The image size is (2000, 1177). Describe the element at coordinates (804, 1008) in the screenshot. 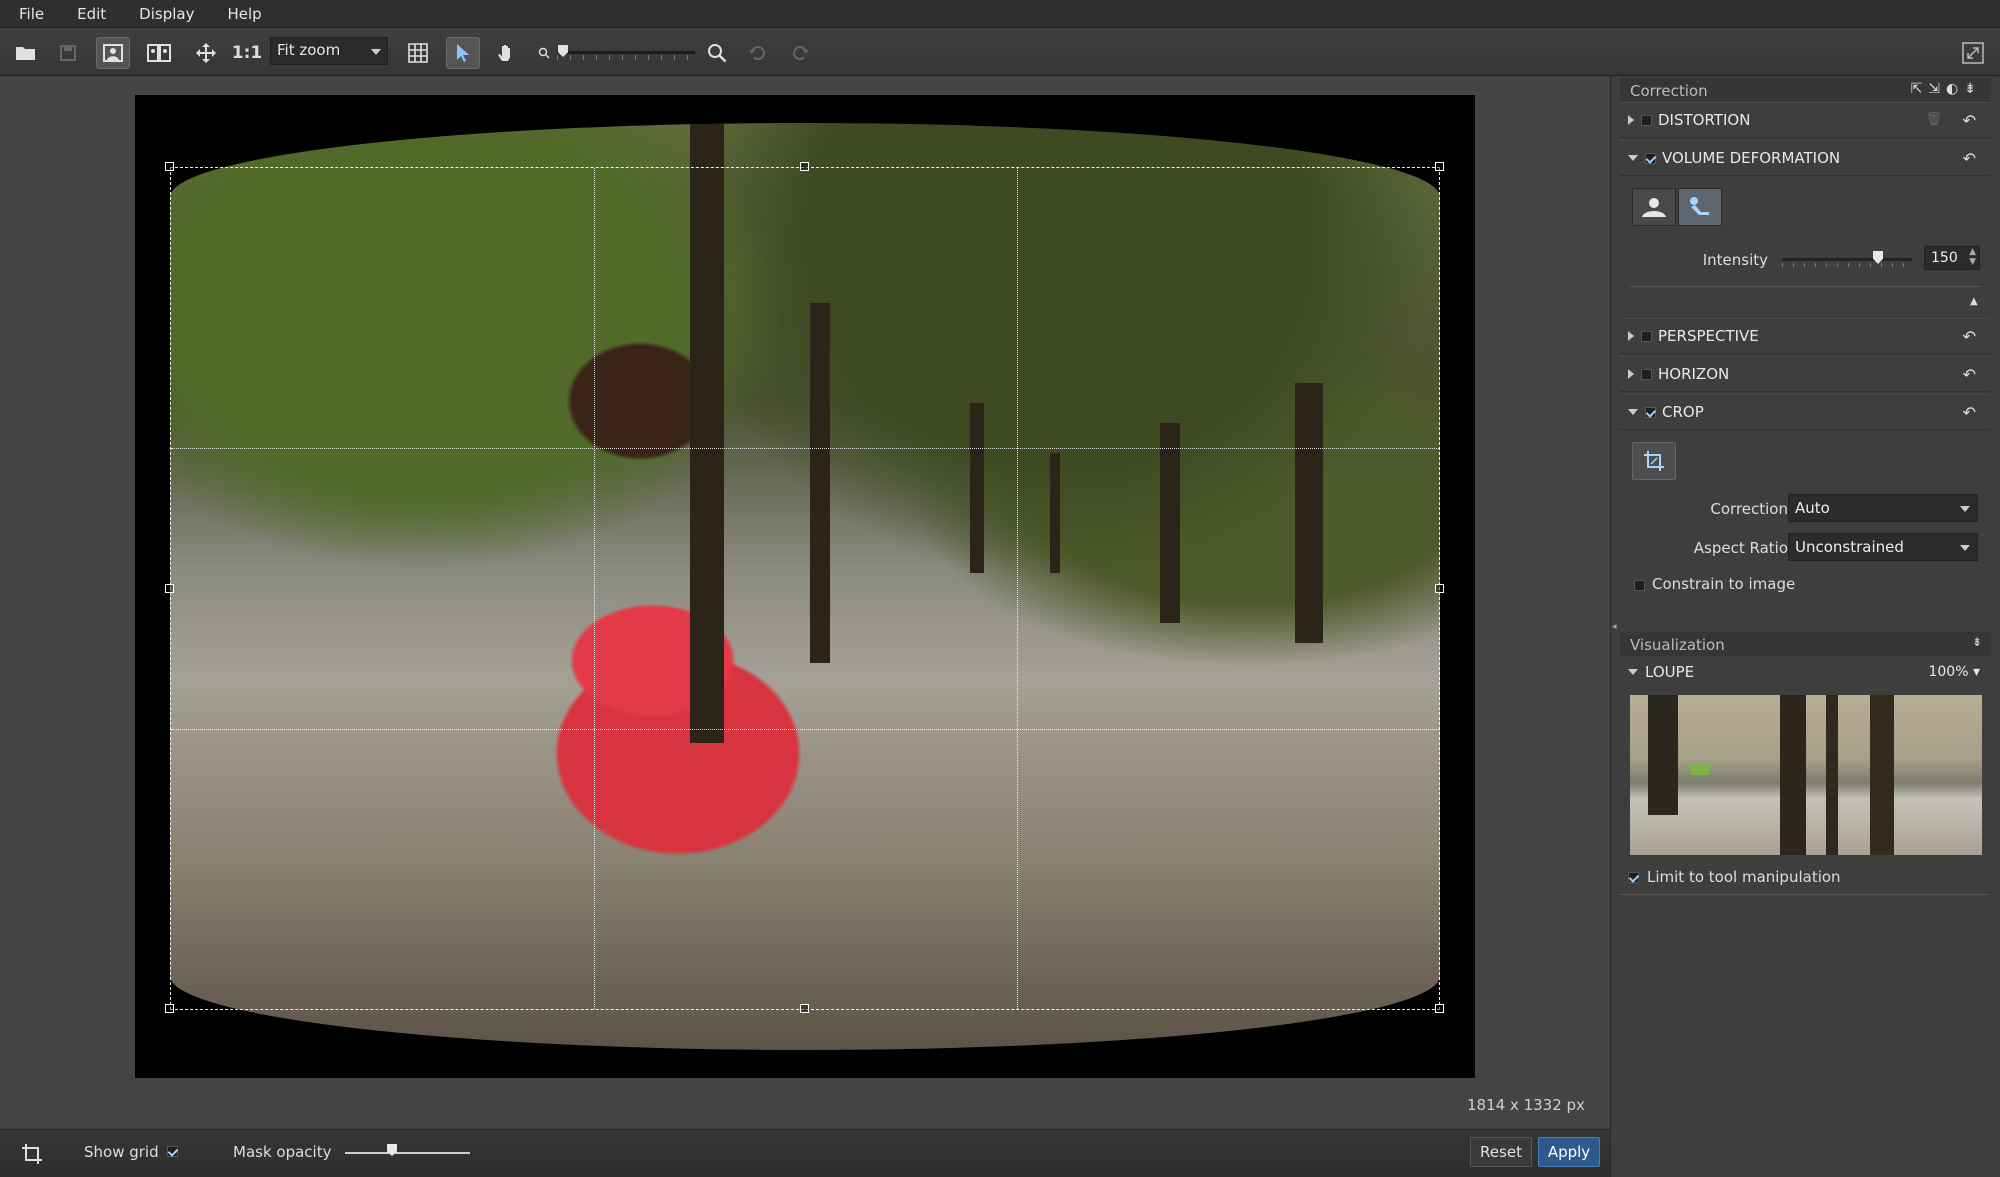

I see `crop-handle-b` at that location.